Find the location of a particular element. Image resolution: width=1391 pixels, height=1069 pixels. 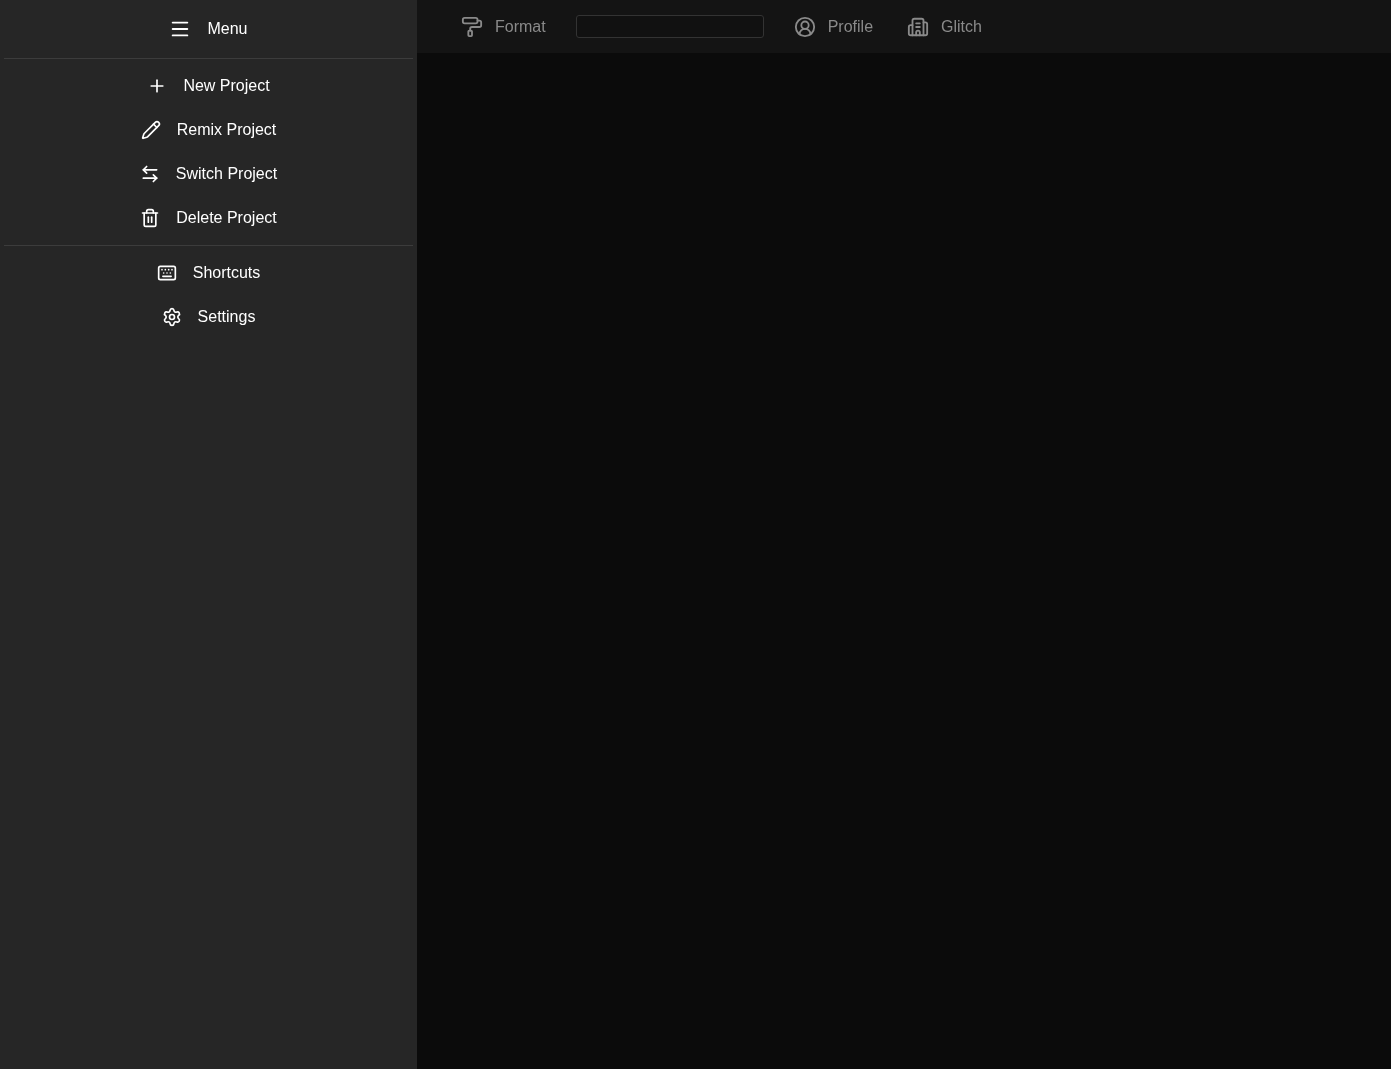

user-circle-icon is located at coordinates (804, 26).